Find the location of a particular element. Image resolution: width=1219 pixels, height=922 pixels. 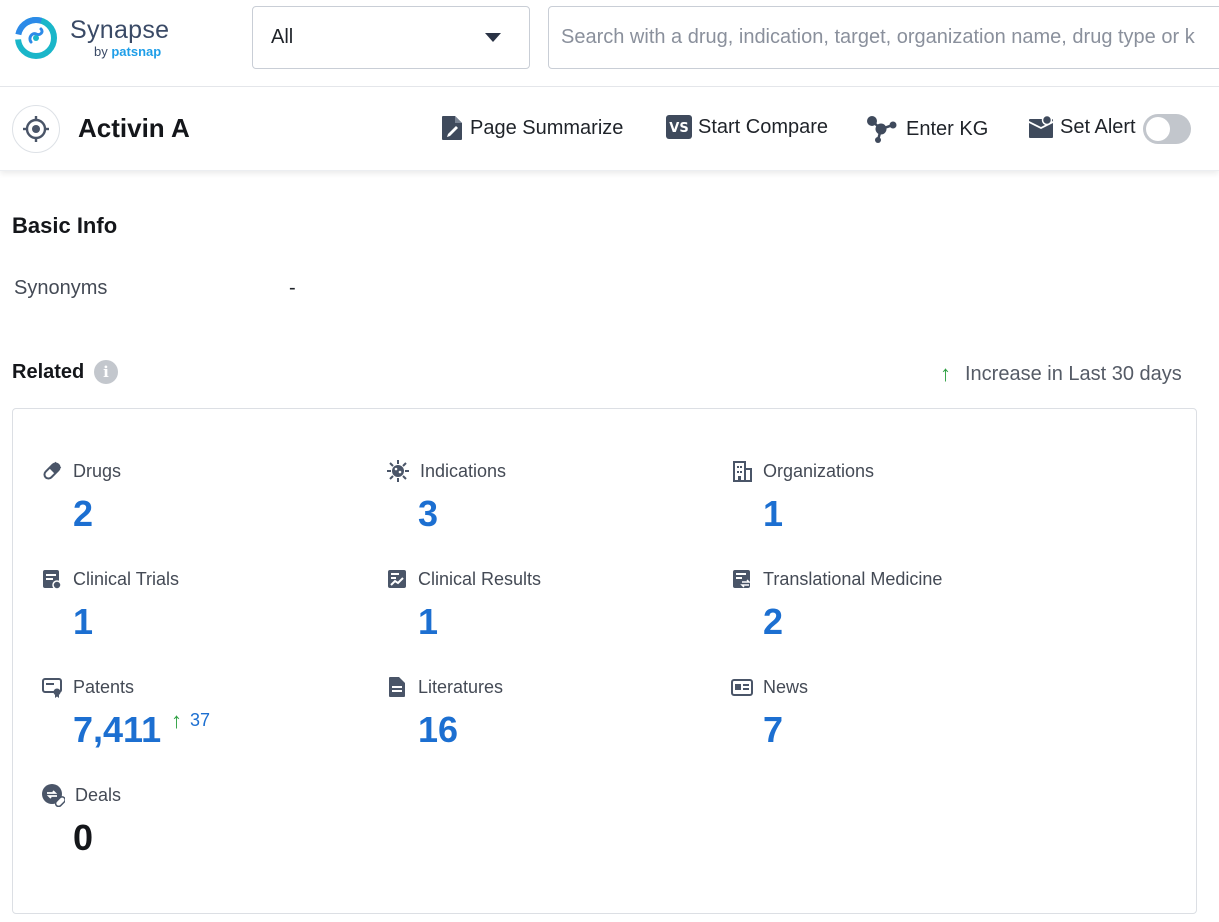

stat-deals: Deals 0 is located at coordinates (201, 830).